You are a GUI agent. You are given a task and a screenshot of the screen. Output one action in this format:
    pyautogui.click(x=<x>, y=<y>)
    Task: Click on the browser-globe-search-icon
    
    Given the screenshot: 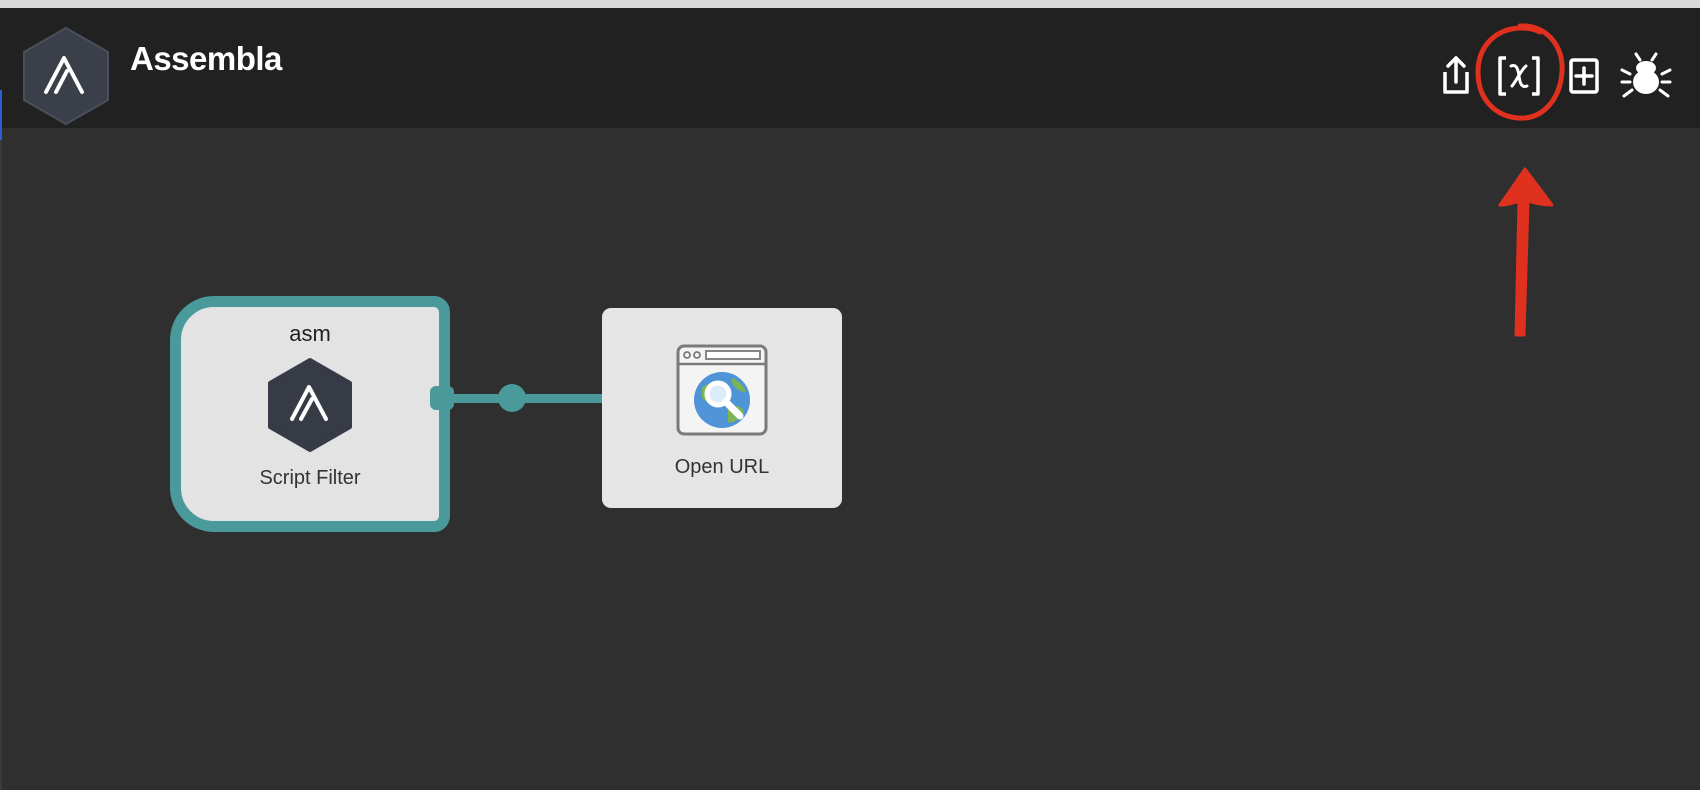 What is the action you would take?
    pyautogui.click(x=722, y=390)
    